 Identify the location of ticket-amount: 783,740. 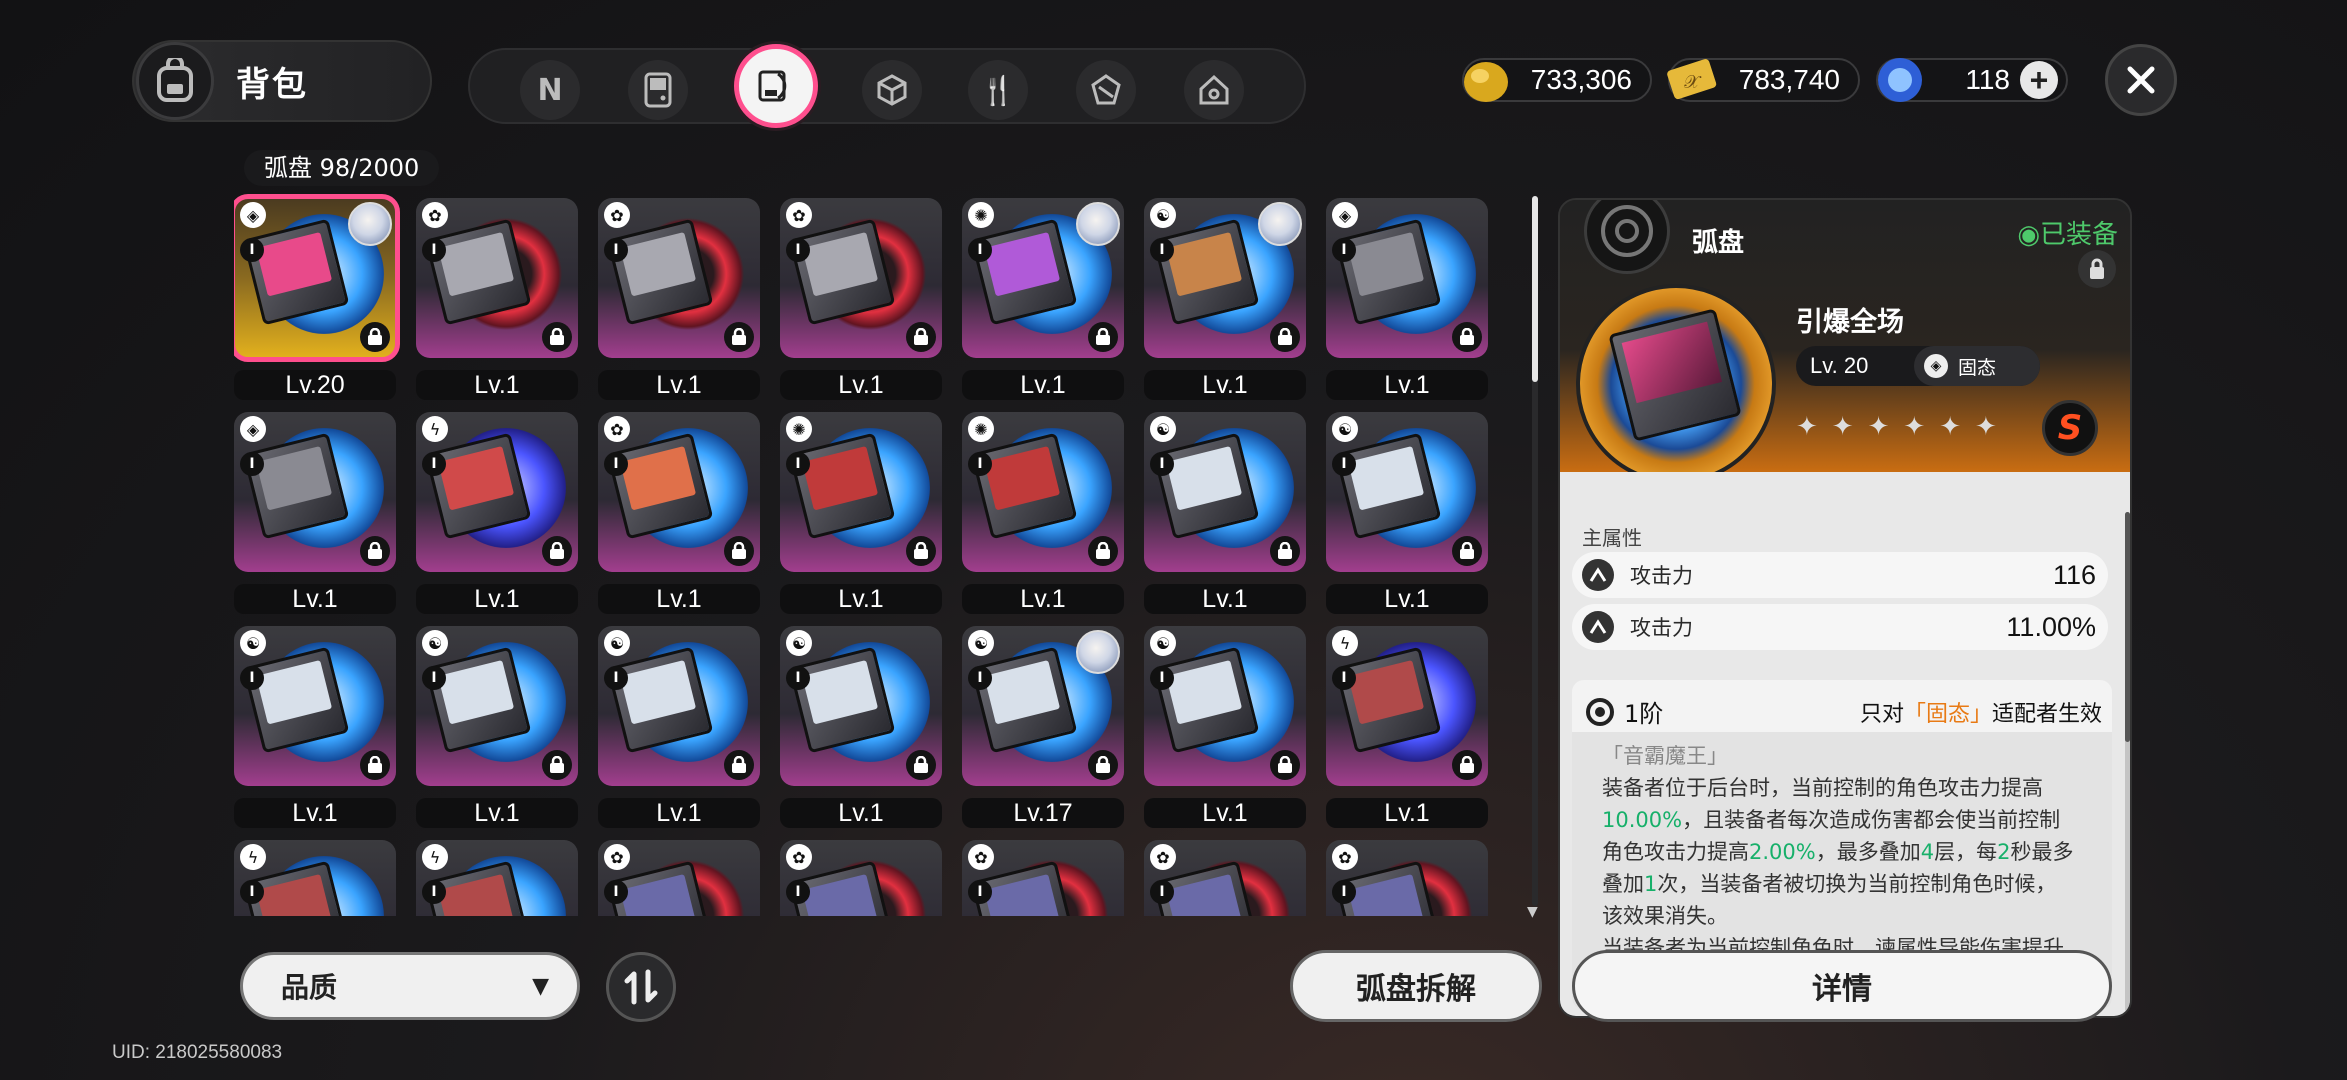
(1789, 79).